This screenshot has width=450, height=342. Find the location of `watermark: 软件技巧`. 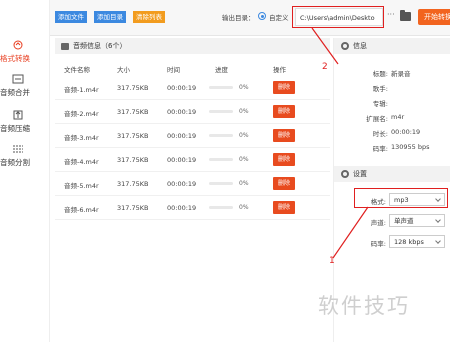

watermark: 软件技巧 is located at coordinates (364, 306).